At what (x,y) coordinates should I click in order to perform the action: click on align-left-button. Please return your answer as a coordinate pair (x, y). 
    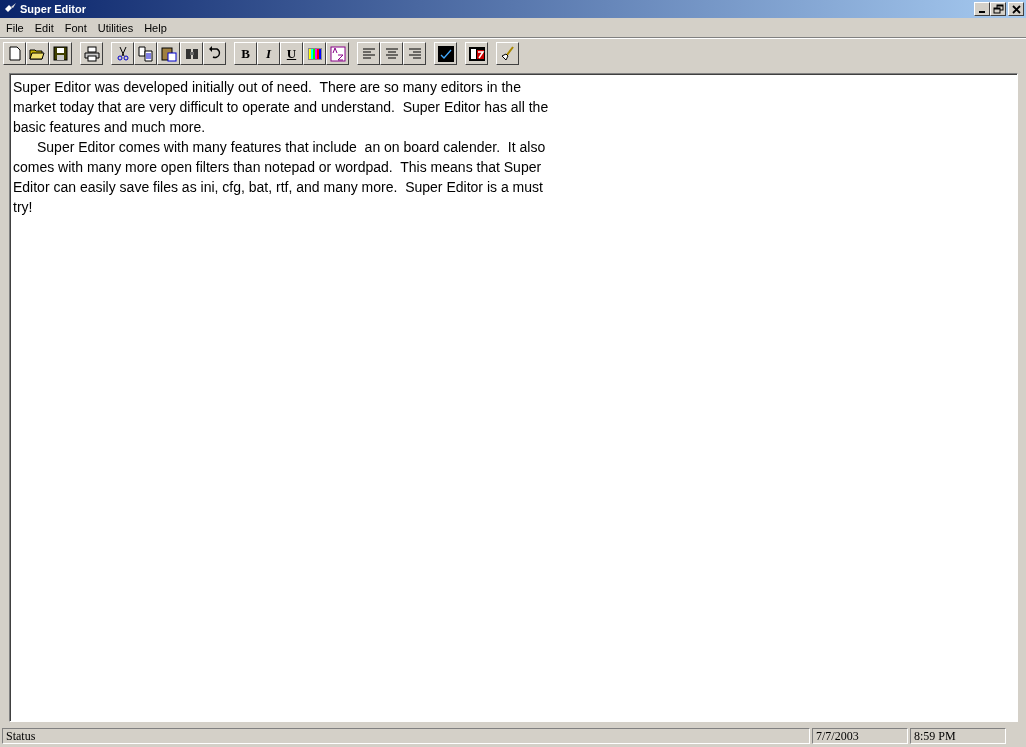
    Looking at the image, I should click on (368, 53).